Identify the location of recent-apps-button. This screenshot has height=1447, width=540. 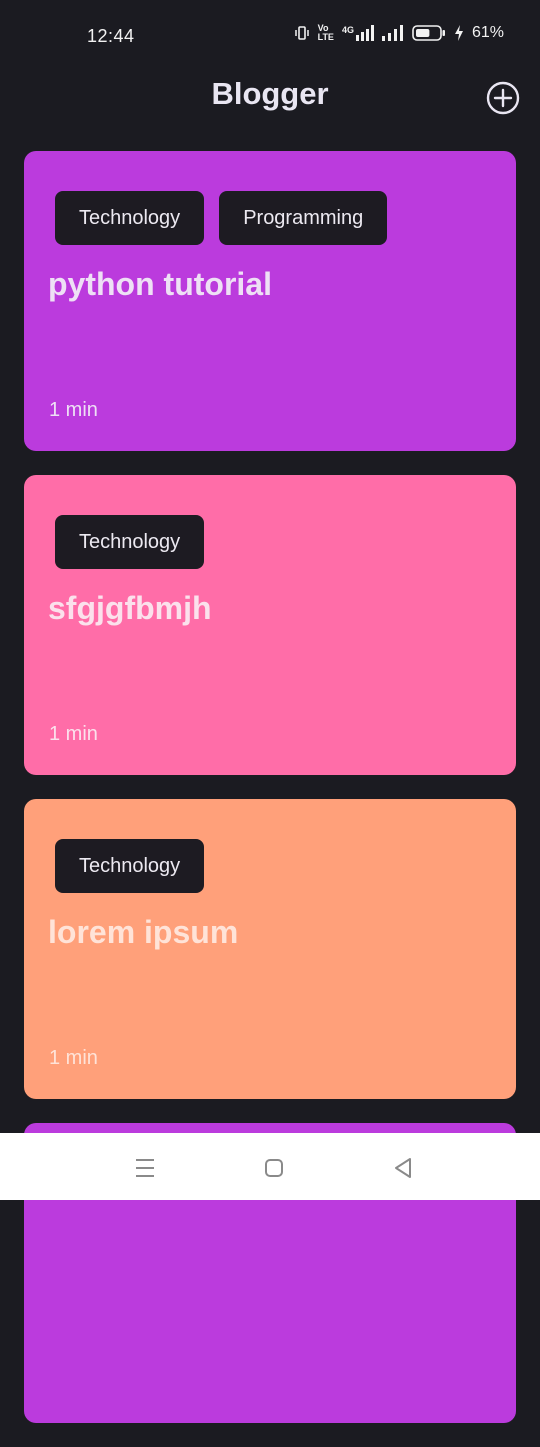
(145, 1168).